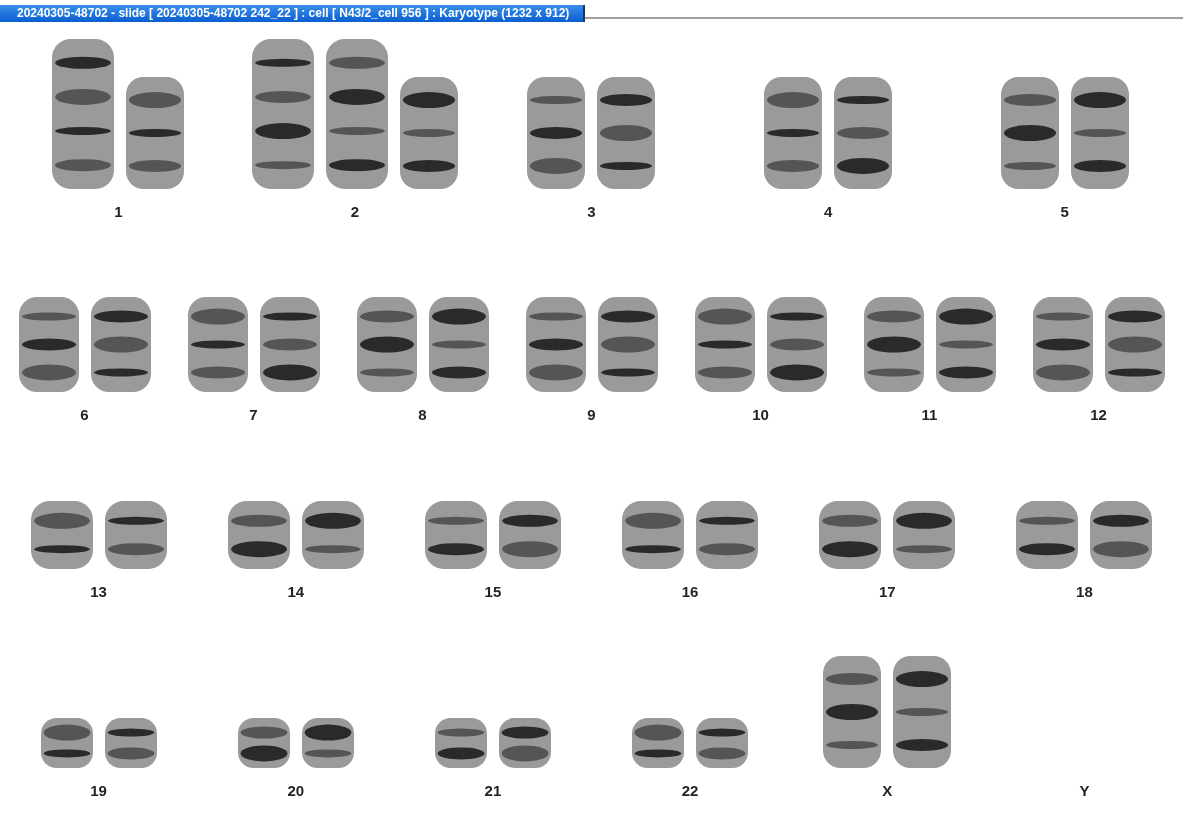 The width and height of the screenshot is (1183, 822). What do you see at coordinates (591, 212) in the screenshot?
I see `chromosome-label: 3` at bounding box center [591, 212].